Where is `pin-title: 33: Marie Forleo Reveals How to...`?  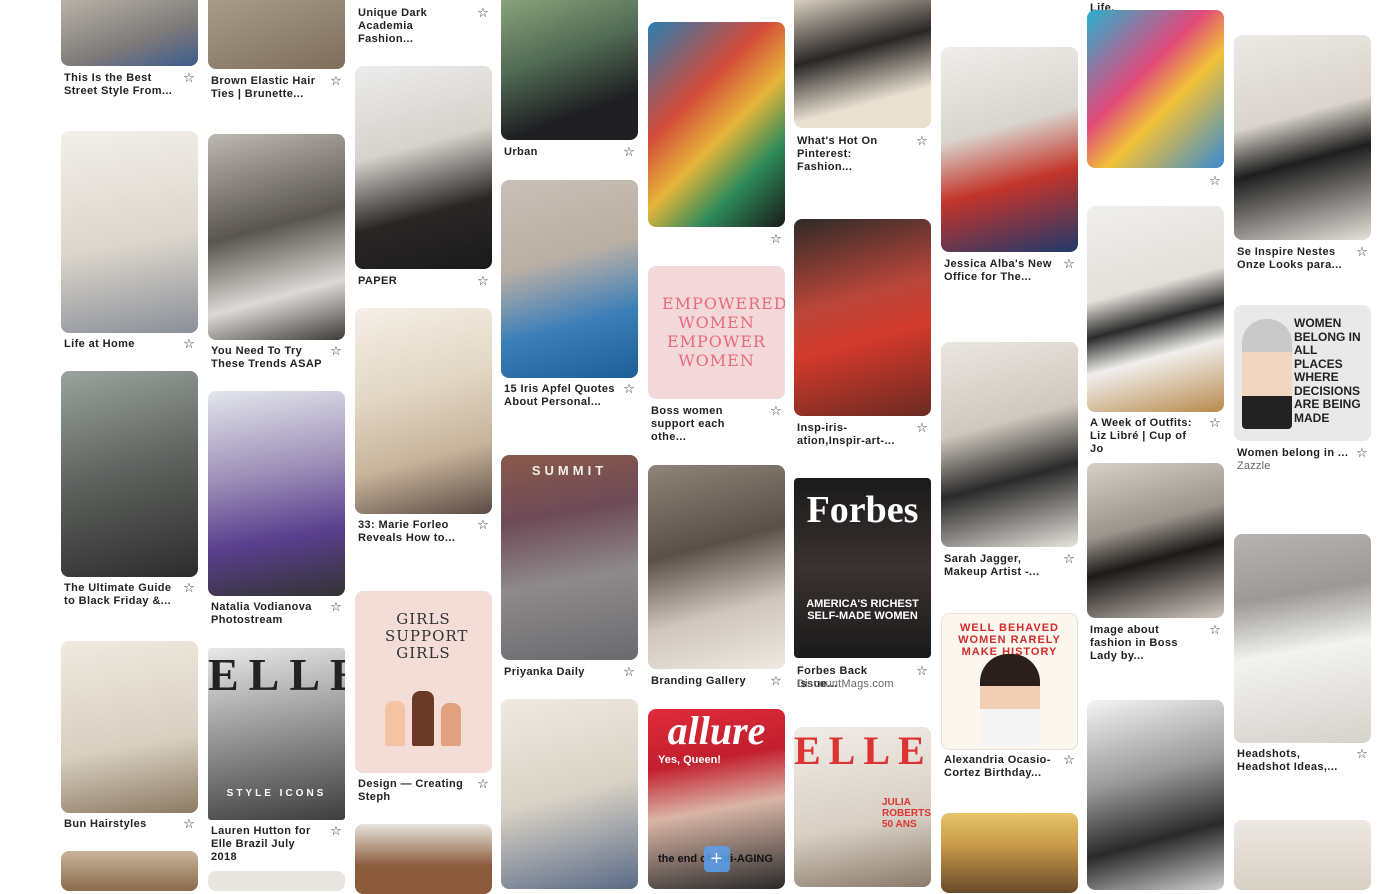
pin-title: 33: Marie Forleo Reveals How to... is located at coordinates (414, 532).